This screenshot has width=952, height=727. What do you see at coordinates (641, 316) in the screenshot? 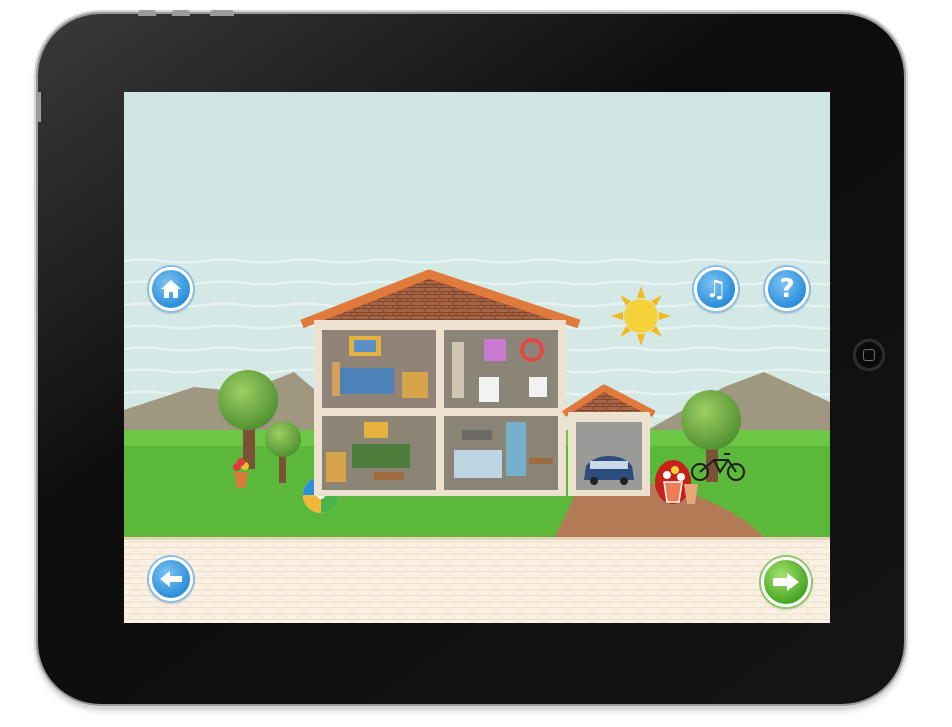
I see `sun` at bounding box center [641, 316].